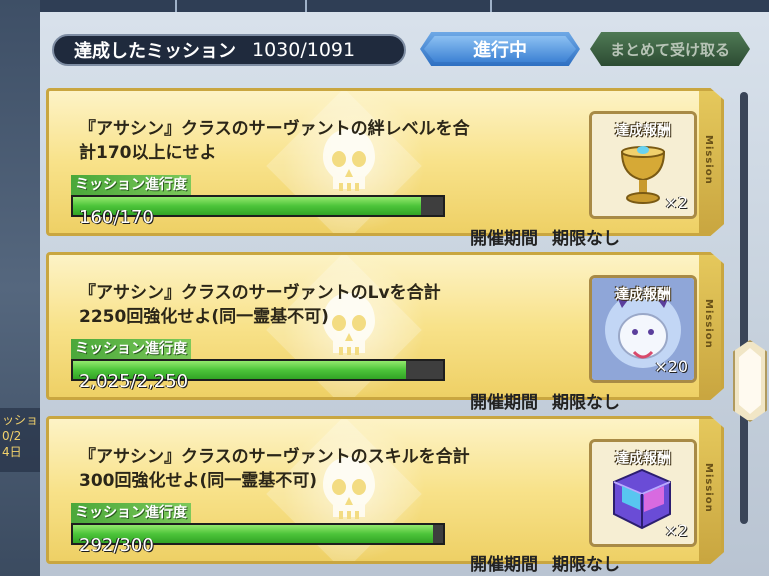 This screenshot has width=769, height=576. What do you see at coordinates (545, 400) in the screenshot?
I see `mission-2-period: 開催期間 期限なし` at bounding box center [545, 400].